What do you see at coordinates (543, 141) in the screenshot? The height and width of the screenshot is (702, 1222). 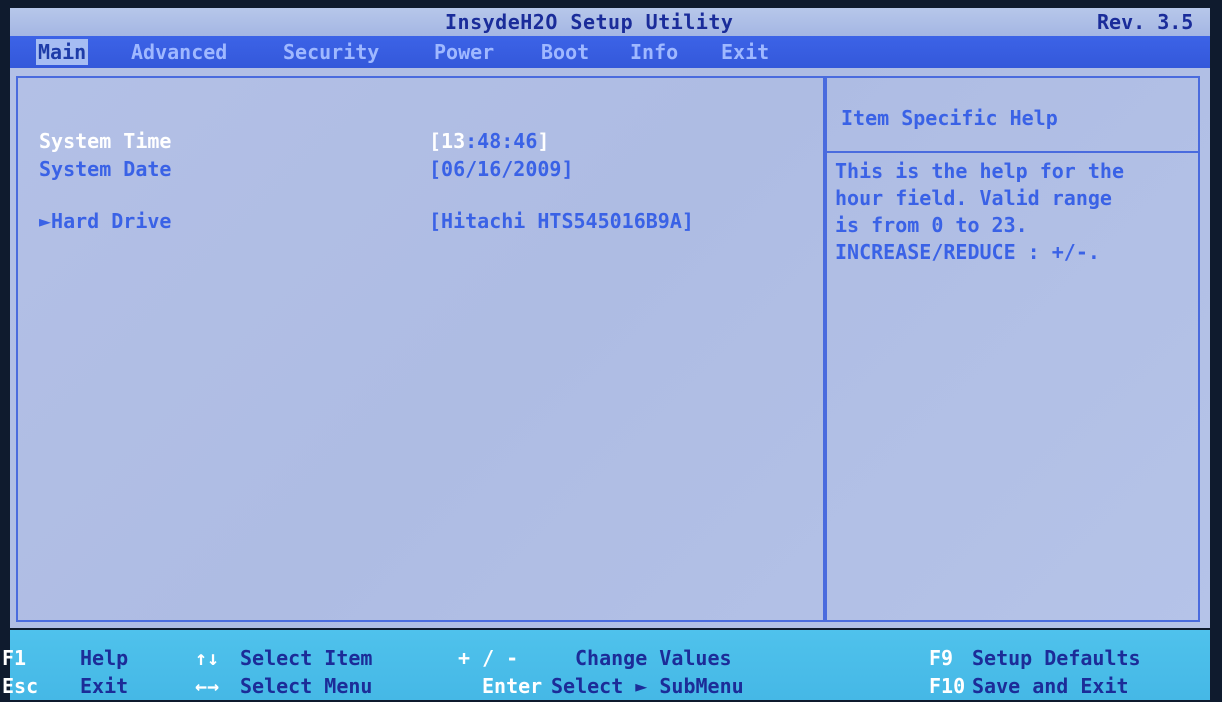 I see `system-time-bracket-close: ]` at bounding box center [543, 141].